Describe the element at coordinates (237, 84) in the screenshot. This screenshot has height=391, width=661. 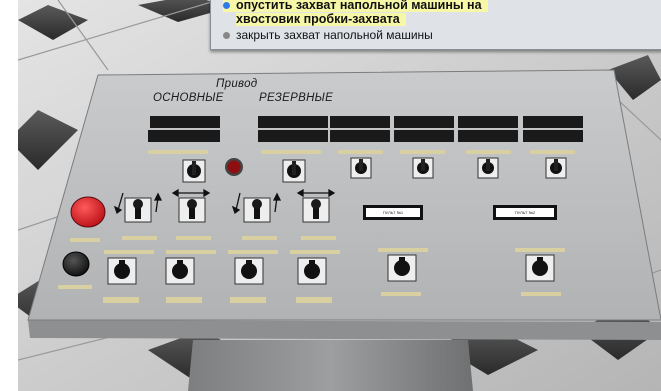
I see `drive-title: Привод` at that location.